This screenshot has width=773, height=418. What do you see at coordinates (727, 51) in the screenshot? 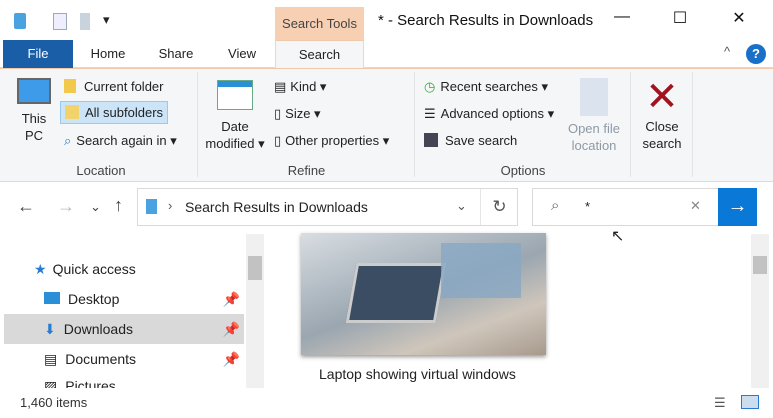
I see `collapse-ribbon-icon: ^` at bounding box center [727, 51].